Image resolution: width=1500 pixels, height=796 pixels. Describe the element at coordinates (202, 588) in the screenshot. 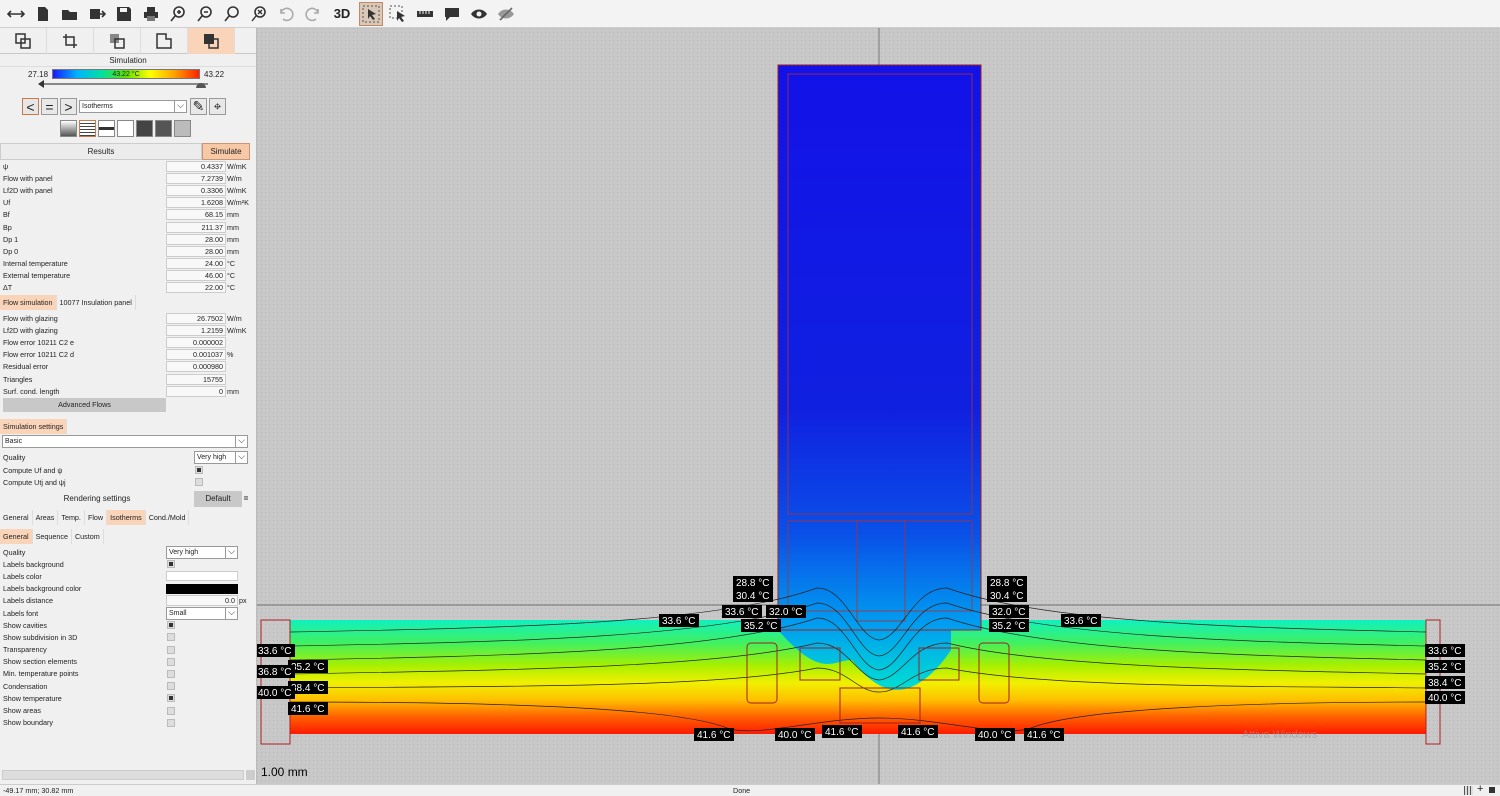

I see `labels-bg-color-swatch` at that location.